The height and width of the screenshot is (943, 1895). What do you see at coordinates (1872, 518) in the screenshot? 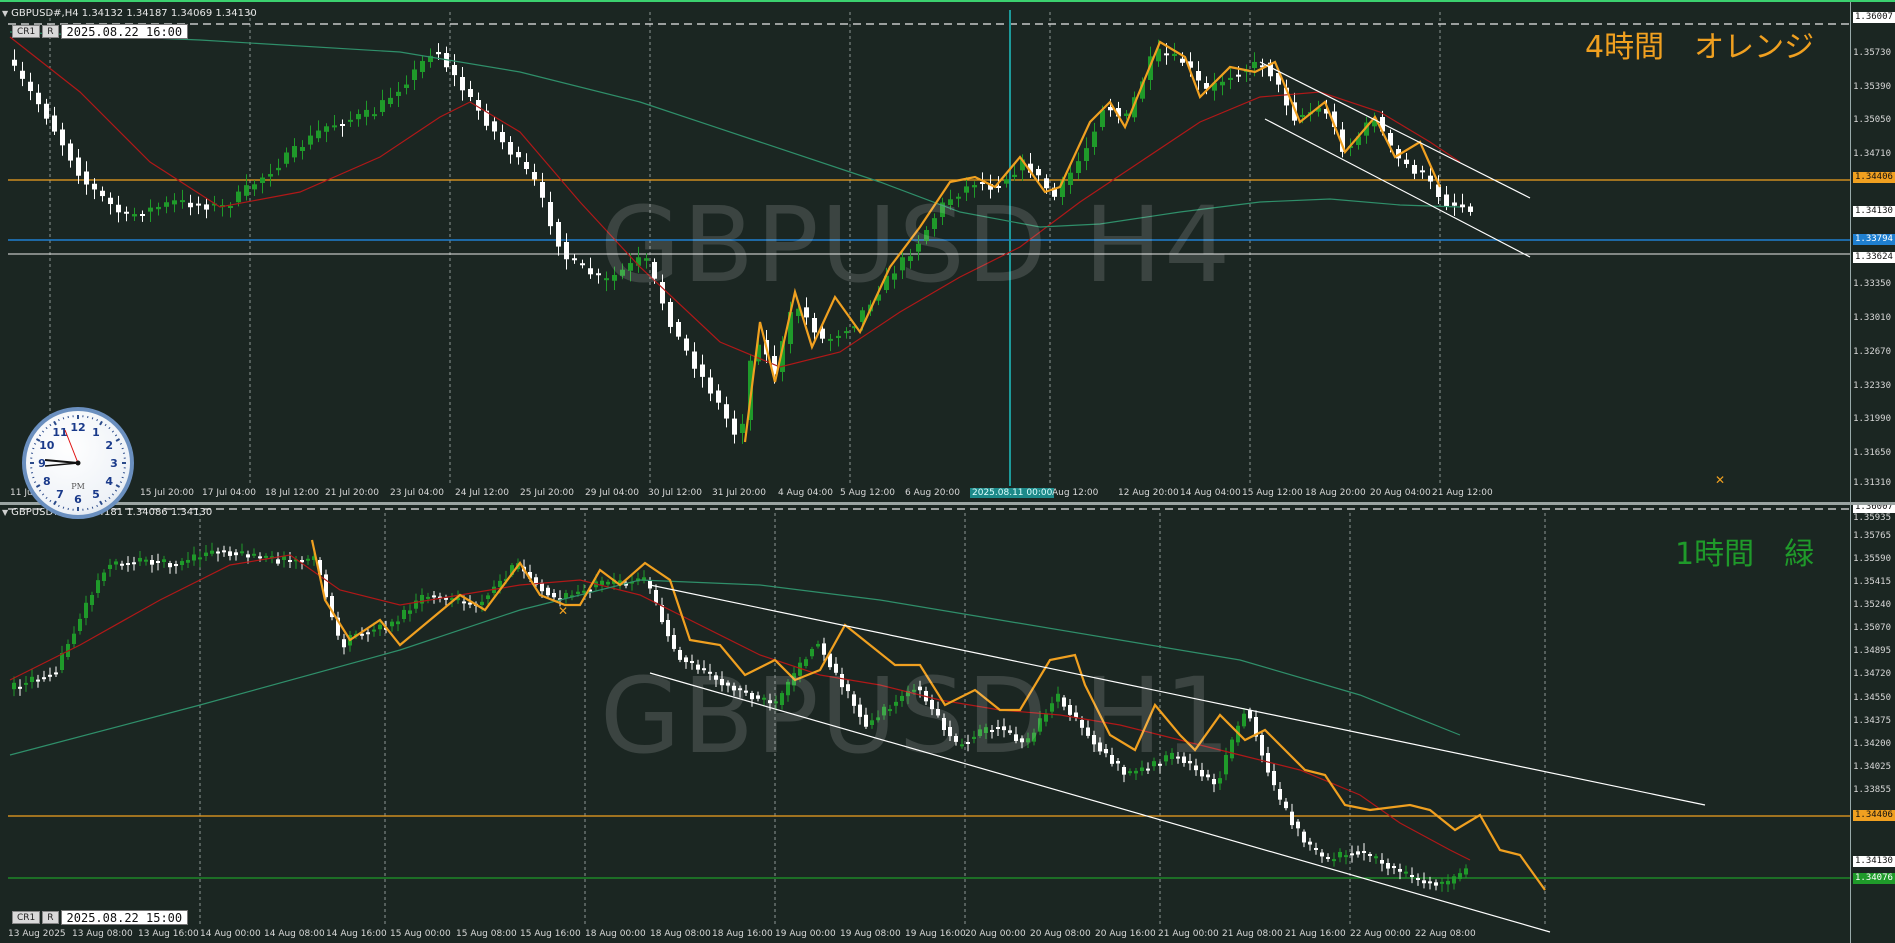
I see `price-tick-label: 1.35935` at bounding box center [1872, 518].